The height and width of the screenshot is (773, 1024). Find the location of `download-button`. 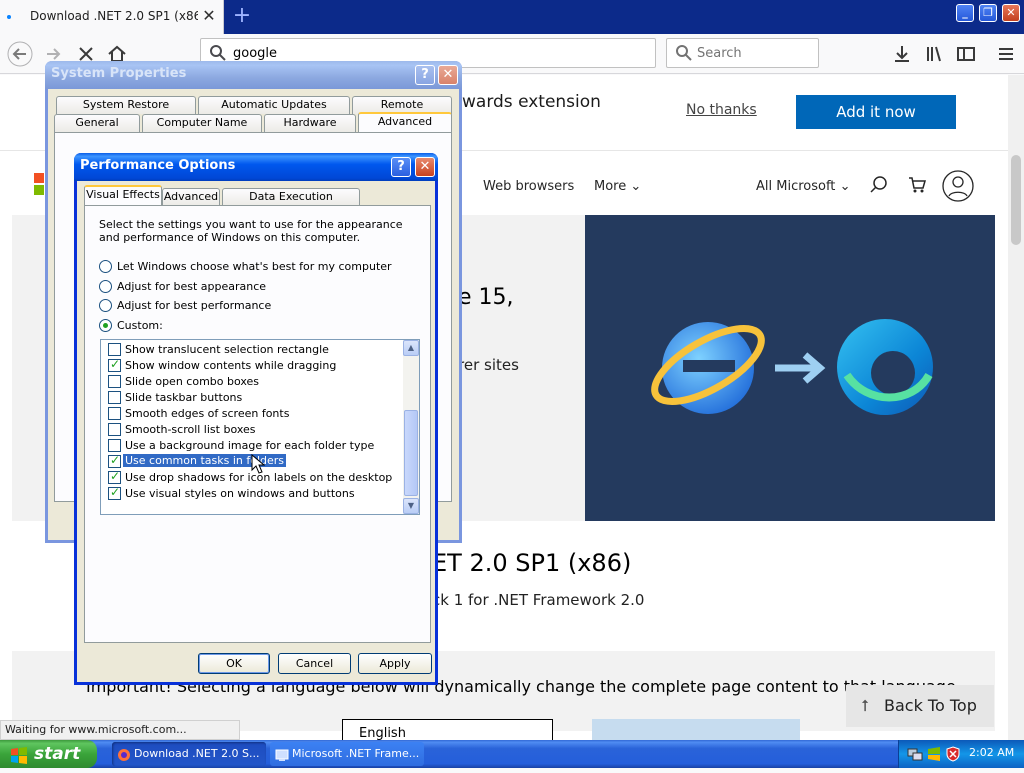

download-button is located at coordinates (696, 729).